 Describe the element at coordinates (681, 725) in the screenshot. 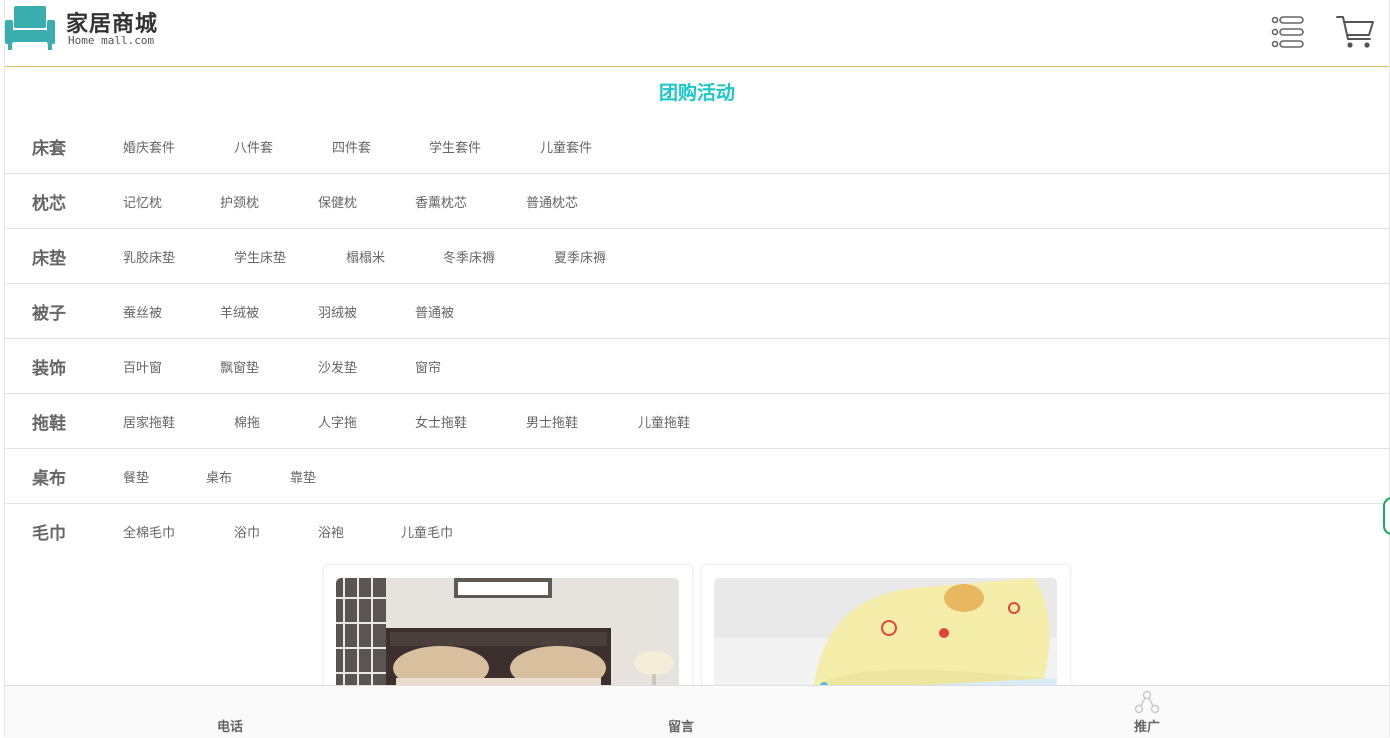

I see `bottom-nav-message: 留言` at that location.